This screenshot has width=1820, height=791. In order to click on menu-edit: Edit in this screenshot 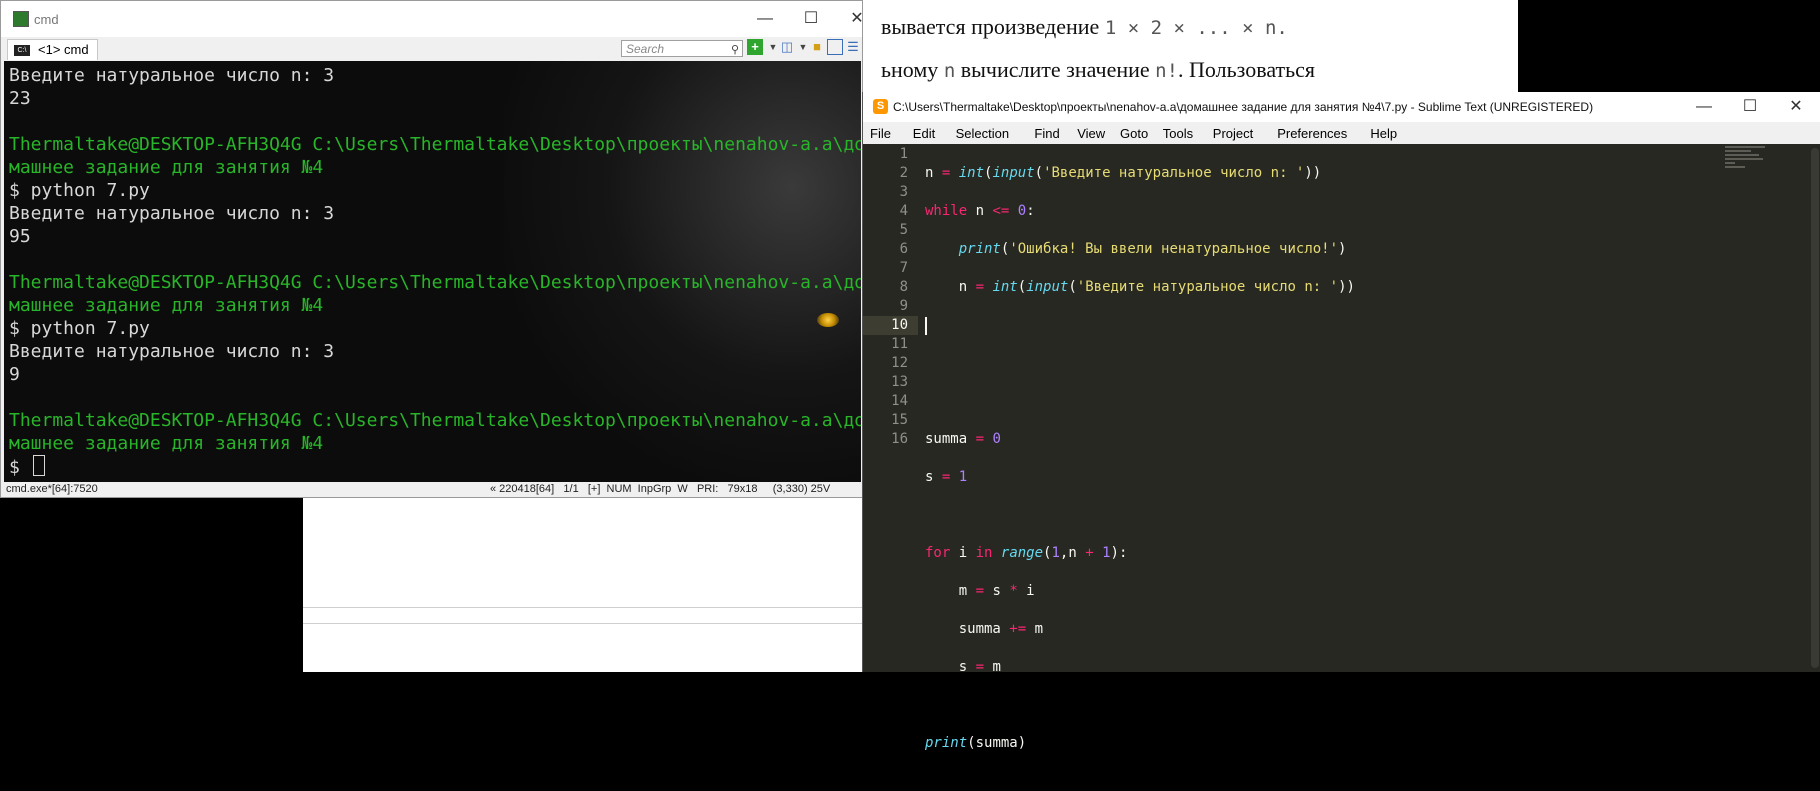, I will do `click(924, 133)`.